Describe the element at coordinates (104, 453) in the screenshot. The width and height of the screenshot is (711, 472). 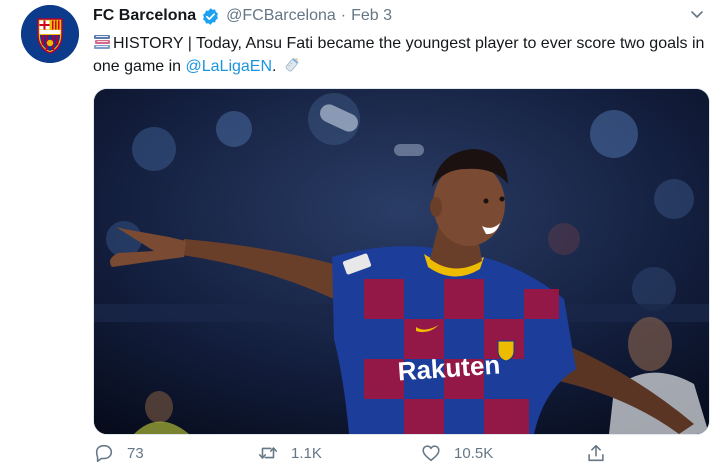
I see `reply-icon` at that location.